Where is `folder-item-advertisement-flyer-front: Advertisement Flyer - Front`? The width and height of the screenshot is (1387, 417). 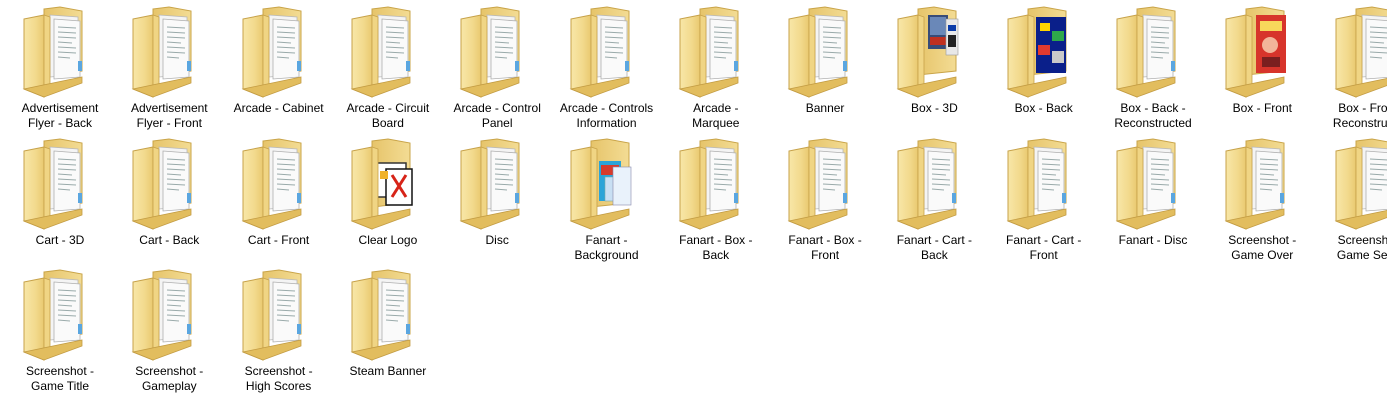 folder-item-advertisement-flyer-front: Advertisement Flyer - Front is located at coordinates (169, 67).